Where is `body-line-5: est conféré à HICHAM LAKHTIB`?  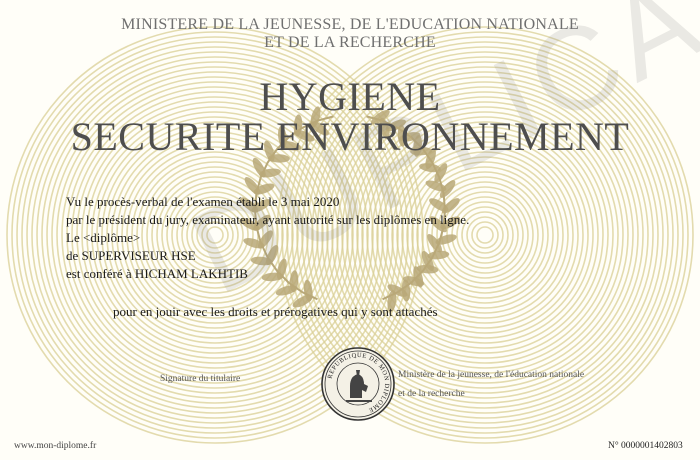
body-line-5: est conféré à HICHAM LAKHTIB is located at coordinates (157, 273).